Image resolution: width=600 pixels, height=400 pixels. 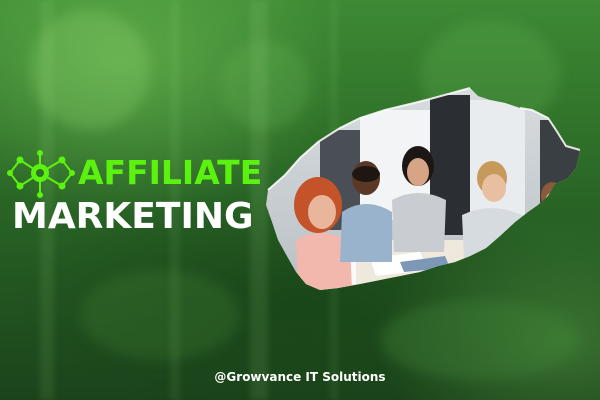 I want to click on brand-credit: @Growvance IT Solutions, so click(x=300, y=377).